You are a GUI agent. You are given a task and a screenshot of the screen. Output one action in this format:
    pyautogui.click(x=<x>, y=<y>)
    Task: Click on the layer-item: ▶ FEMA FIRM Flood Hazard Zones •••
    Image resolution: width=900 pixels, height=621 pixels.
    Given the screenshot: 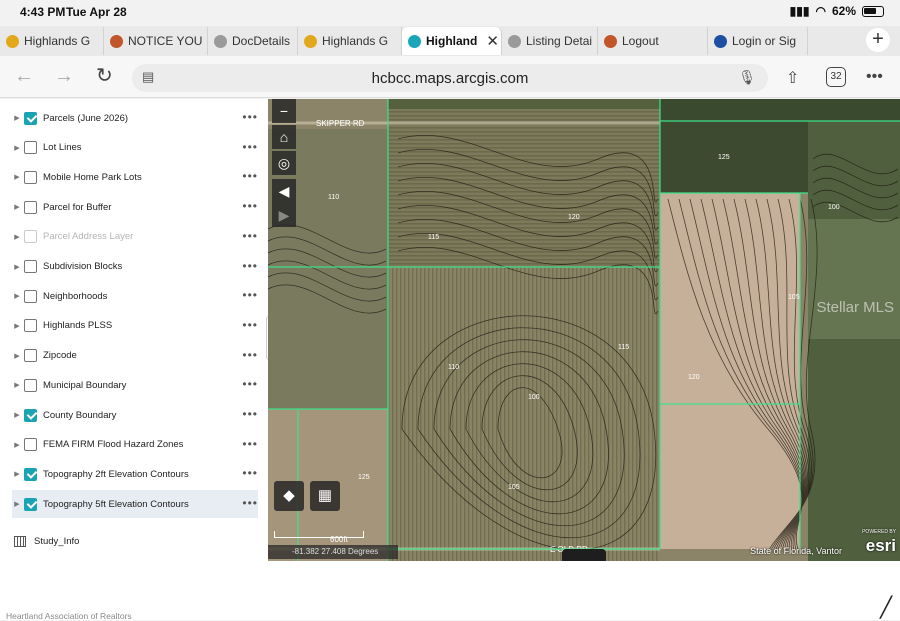 What is the action you would take?
    pyautogui.click(x=135, y=445)
    